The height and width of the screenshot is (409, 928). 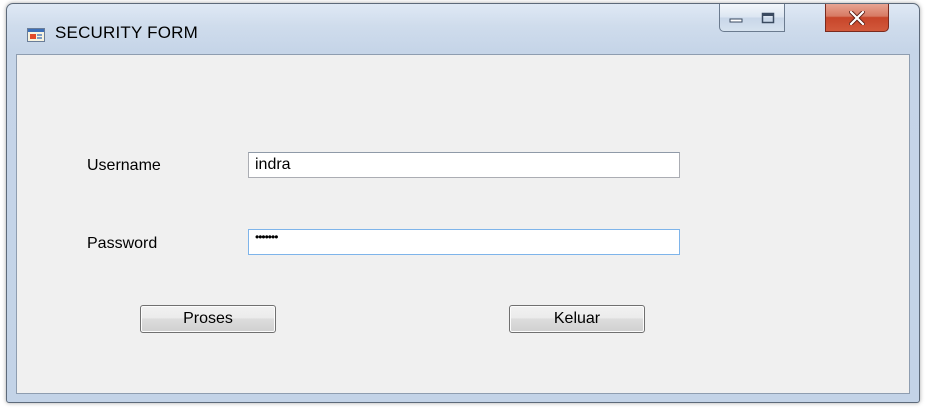 What do you see at coordinates (122, 243) in the screenshot?
I see `password-label: Password` at bounding box center [122, 243].